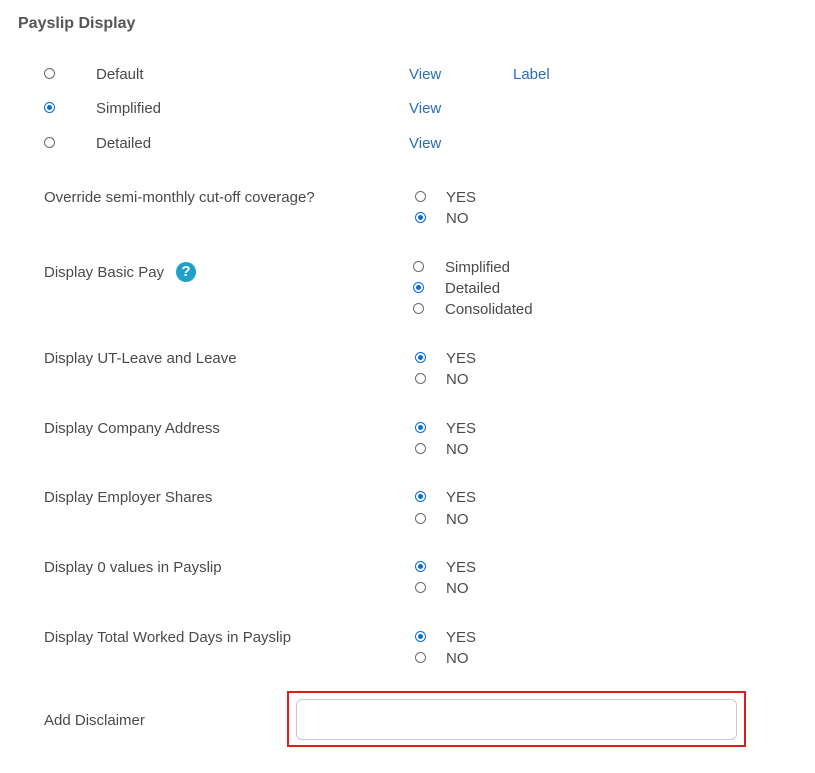 Image resolution: width=815 pixels, height=773 pixels. I want to click on radio-ut-leave-no, so click(420, 378).